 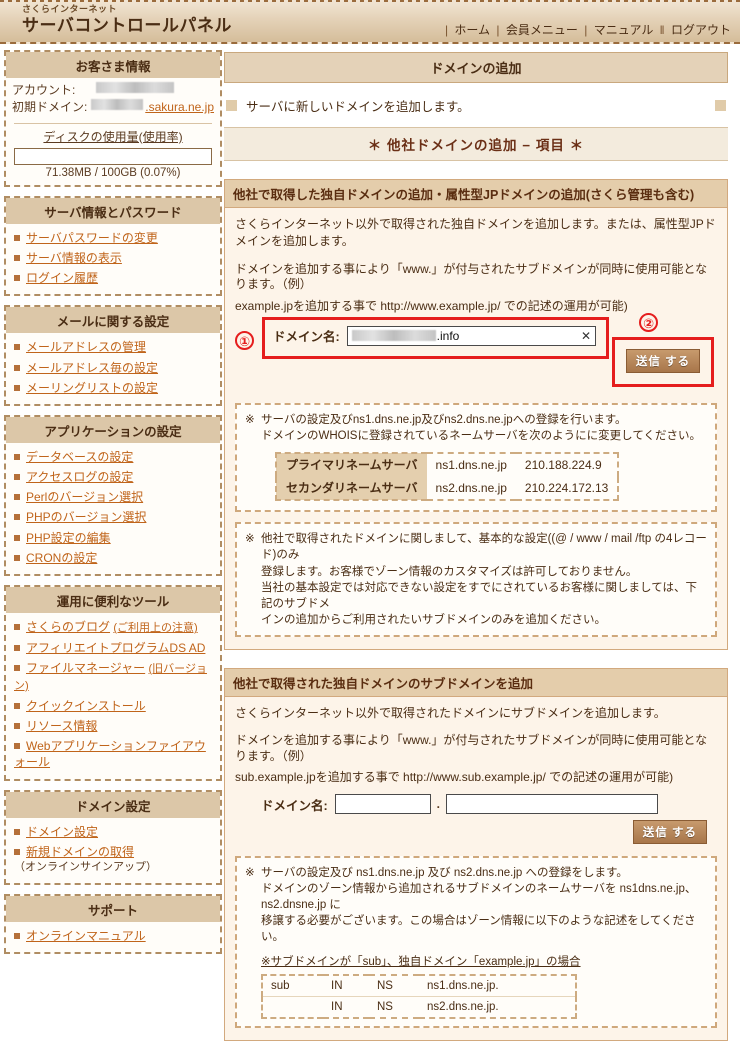 I want to click on sidebar-item-new-domain: 新規ドメインの取得 （オンラインサインアップ）, so click(x=113, y=859).